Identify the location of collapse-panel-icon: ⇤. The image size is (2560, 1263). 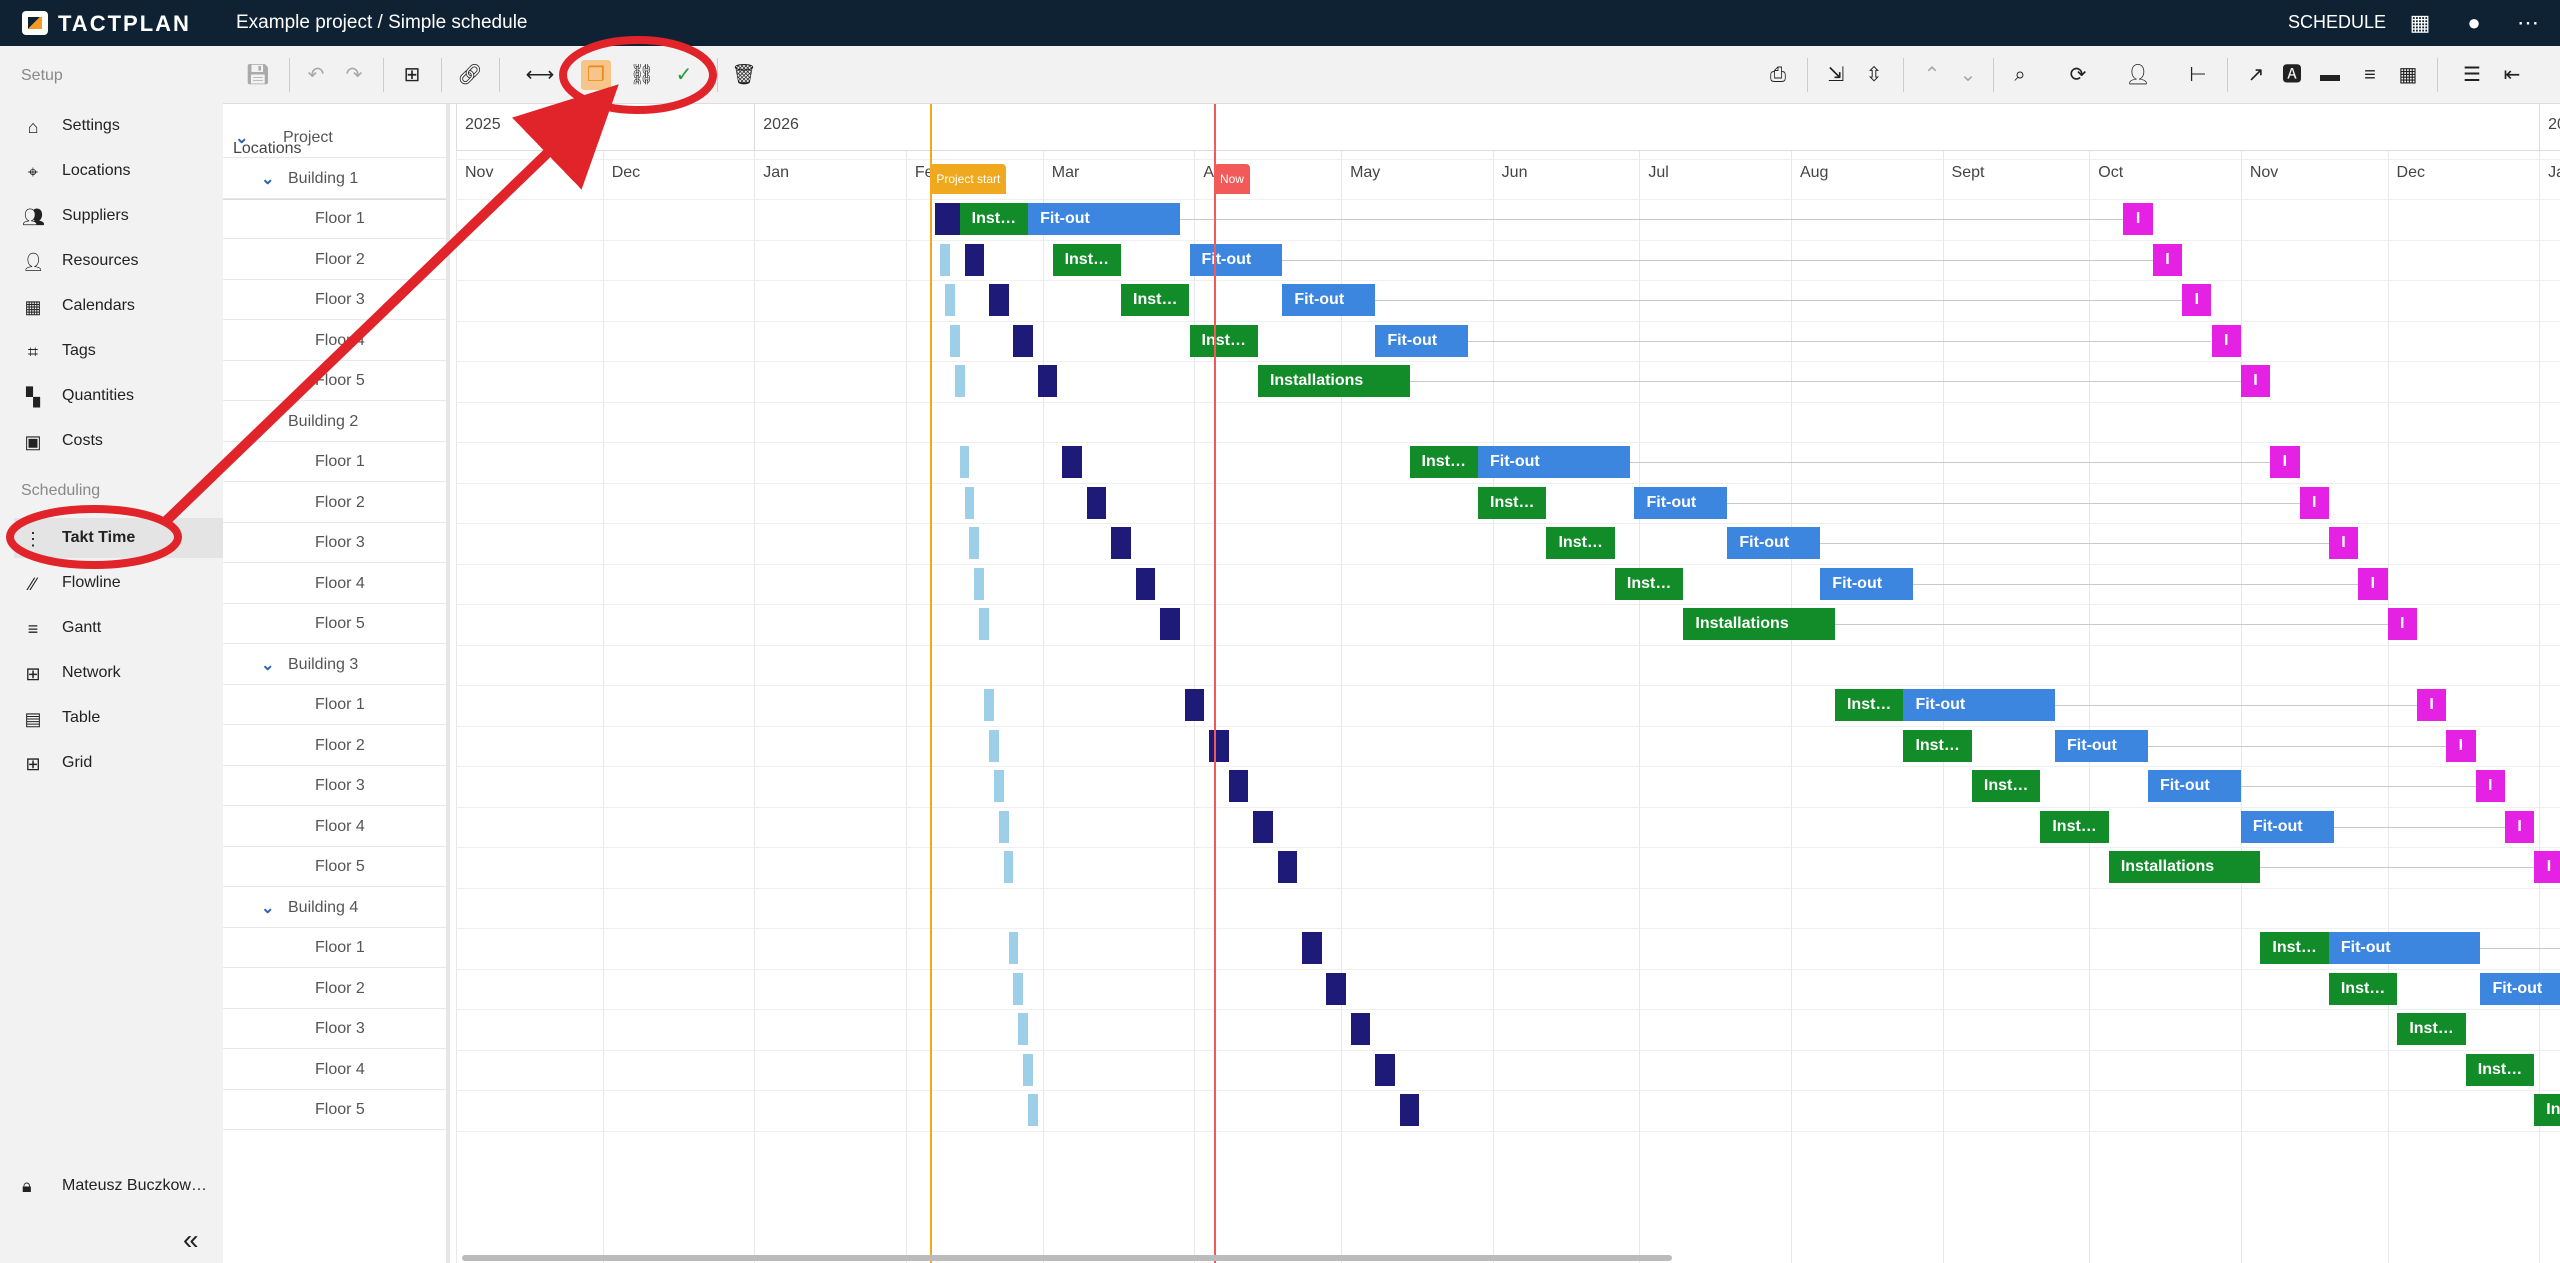
(2512, 75).